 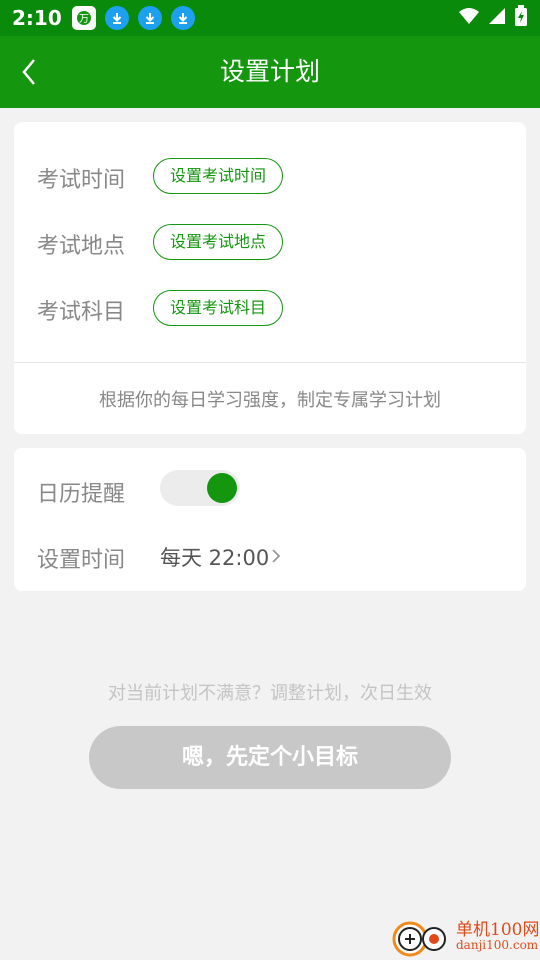 I want to click on app-bar: 设置计划, so click(x=270, y=72).